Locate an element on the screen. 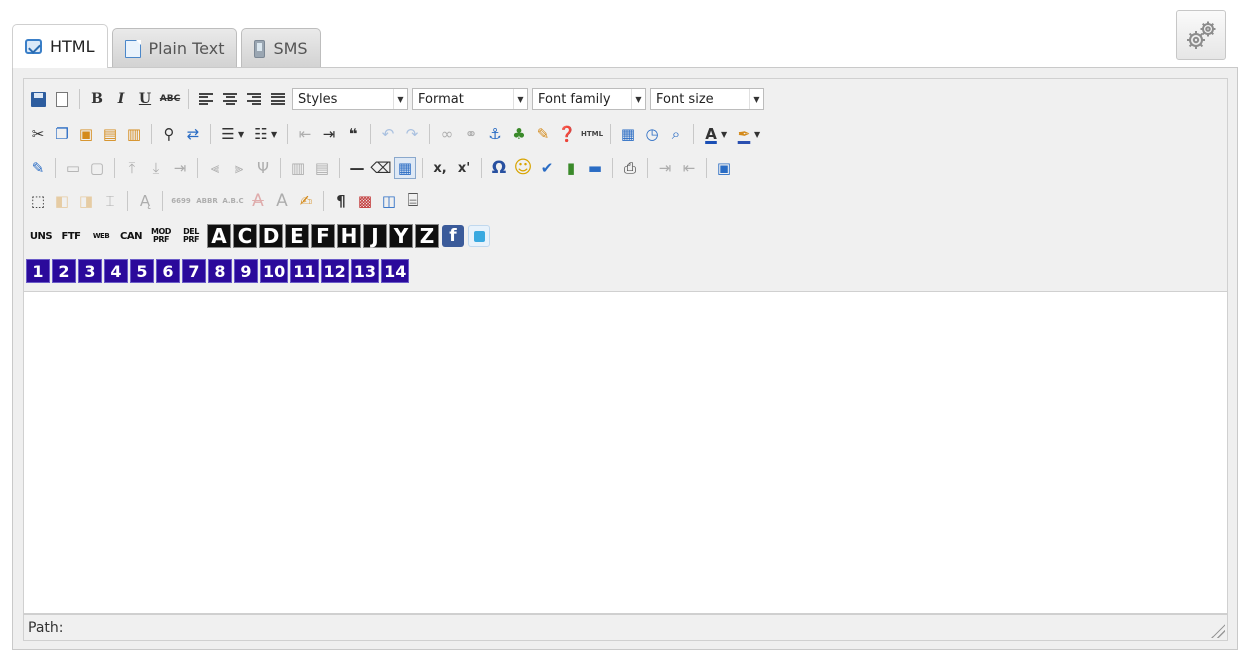 This screenshot has width=1238, height=650. visual-aid-button: ▦ is located at coordinates (405, 168).